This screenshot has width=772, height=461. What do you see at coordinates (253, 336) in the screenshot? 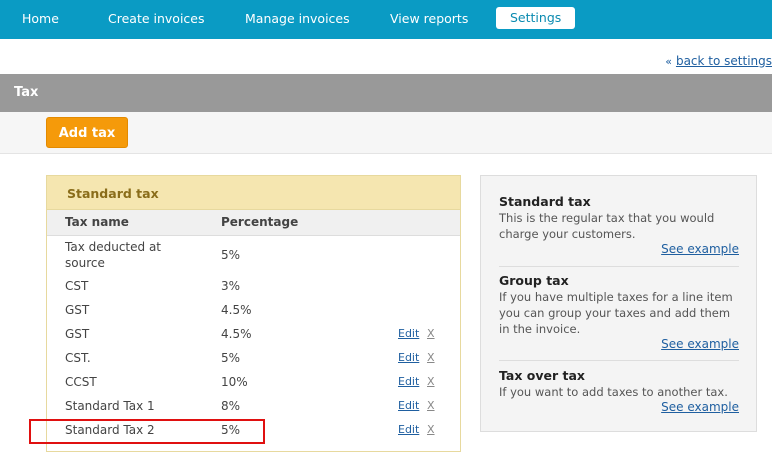
I see `table-row: GST 4.5% Edit X` at bounding box center [253, 336].